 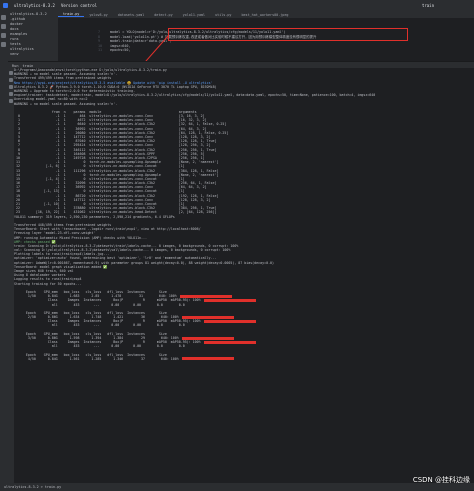 I want to click on scroll-icon, so click(x=11, y=87).